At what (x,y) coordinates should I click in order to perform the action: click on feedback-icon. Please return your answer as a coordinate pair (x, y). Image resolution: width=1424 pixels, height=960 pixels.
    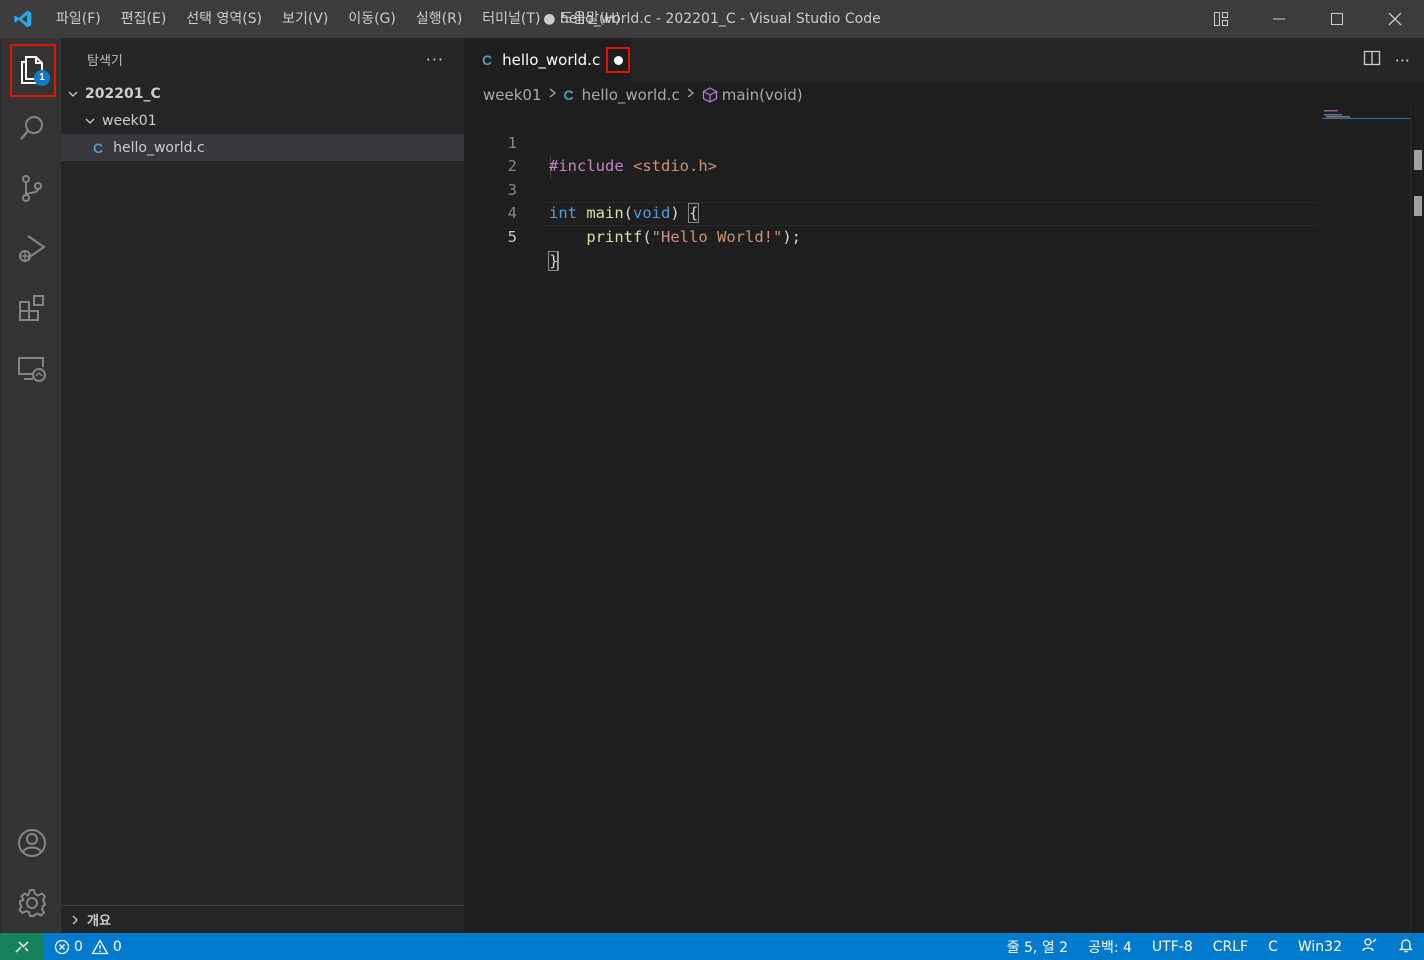
    Looking at the image, I should click on (1370, 947).